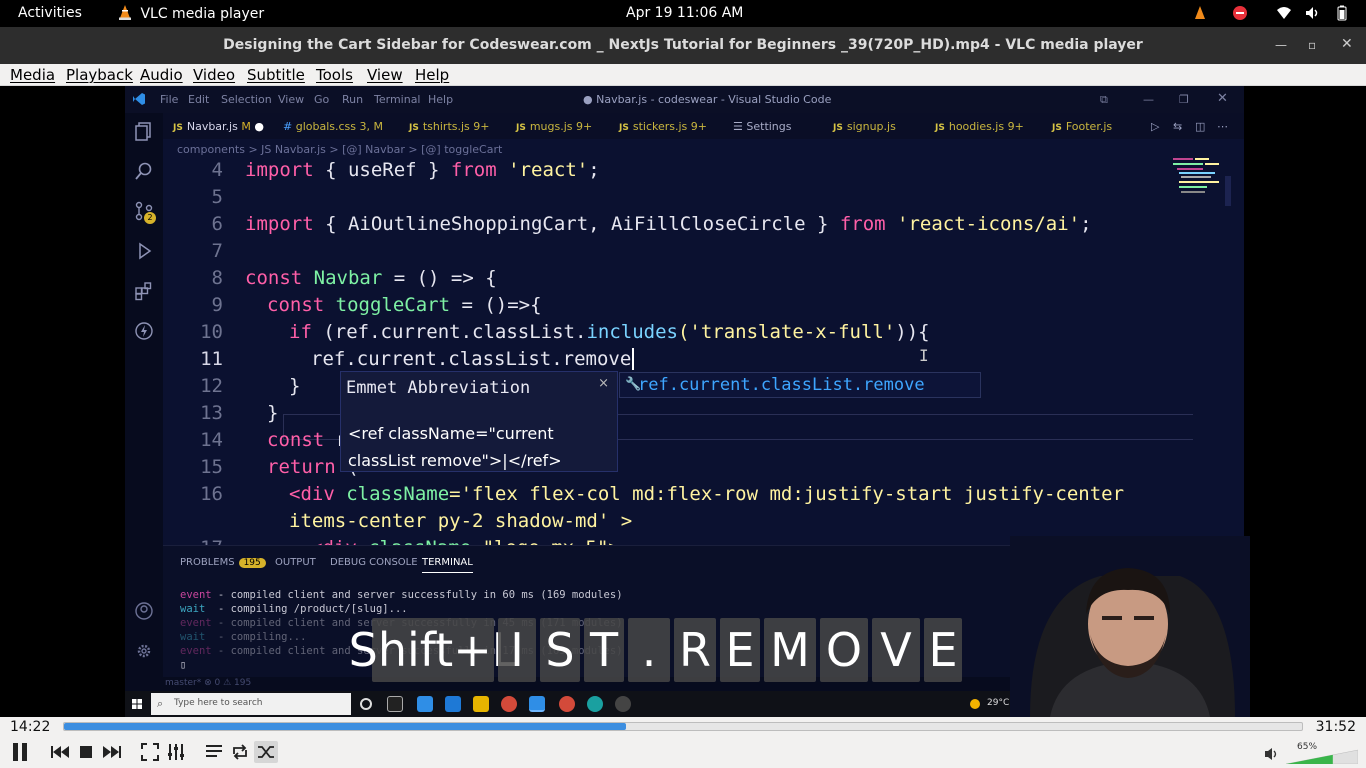 The image size is (1366, 768). What do you see at coordinates (60, 752) in the screenshot?
I see `previous-button` at bounding box center [60, 752].